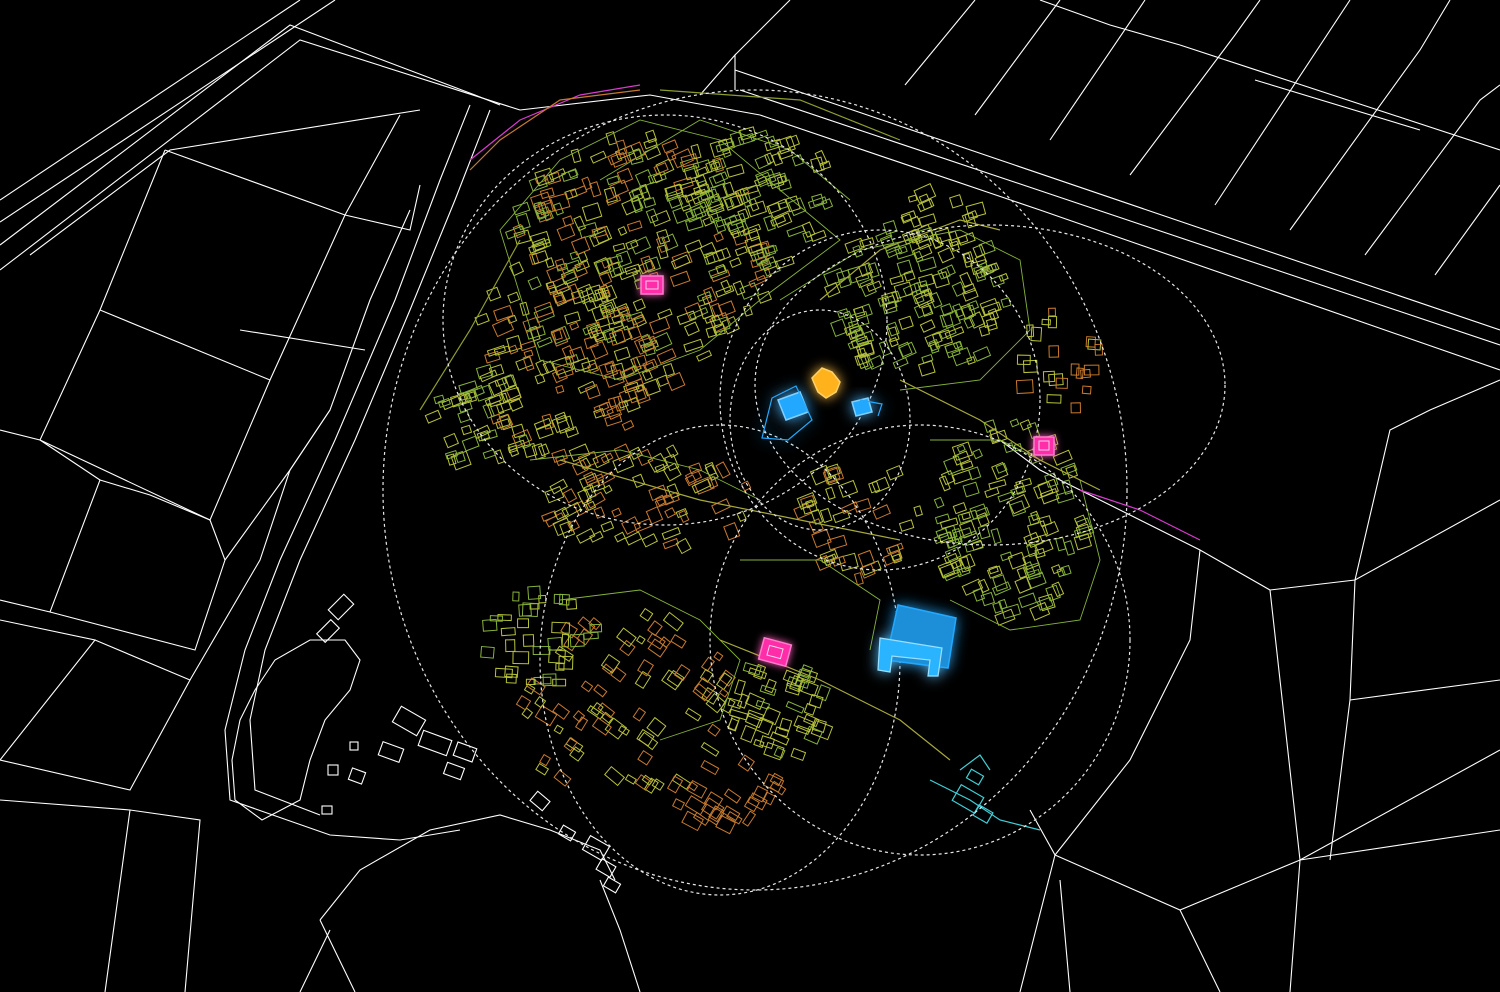 This screenshot has width=1500, height=992. What do you see at coordinates (470, 325) in the screenshot?
I see `road-olive` at bounding box center [470, 325].